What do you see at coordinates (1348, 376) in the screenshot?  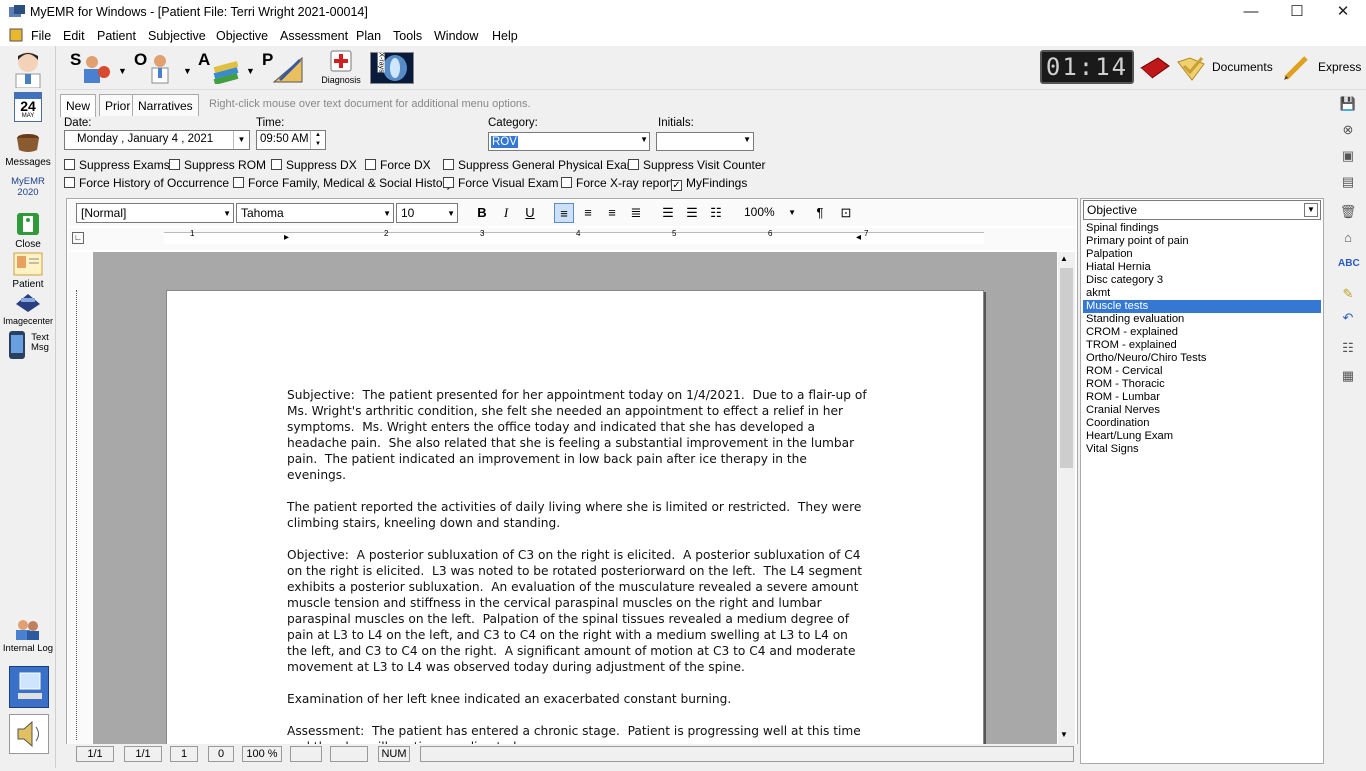 I see `table-view-icon: ▦` at bounding box center [1348, 376].